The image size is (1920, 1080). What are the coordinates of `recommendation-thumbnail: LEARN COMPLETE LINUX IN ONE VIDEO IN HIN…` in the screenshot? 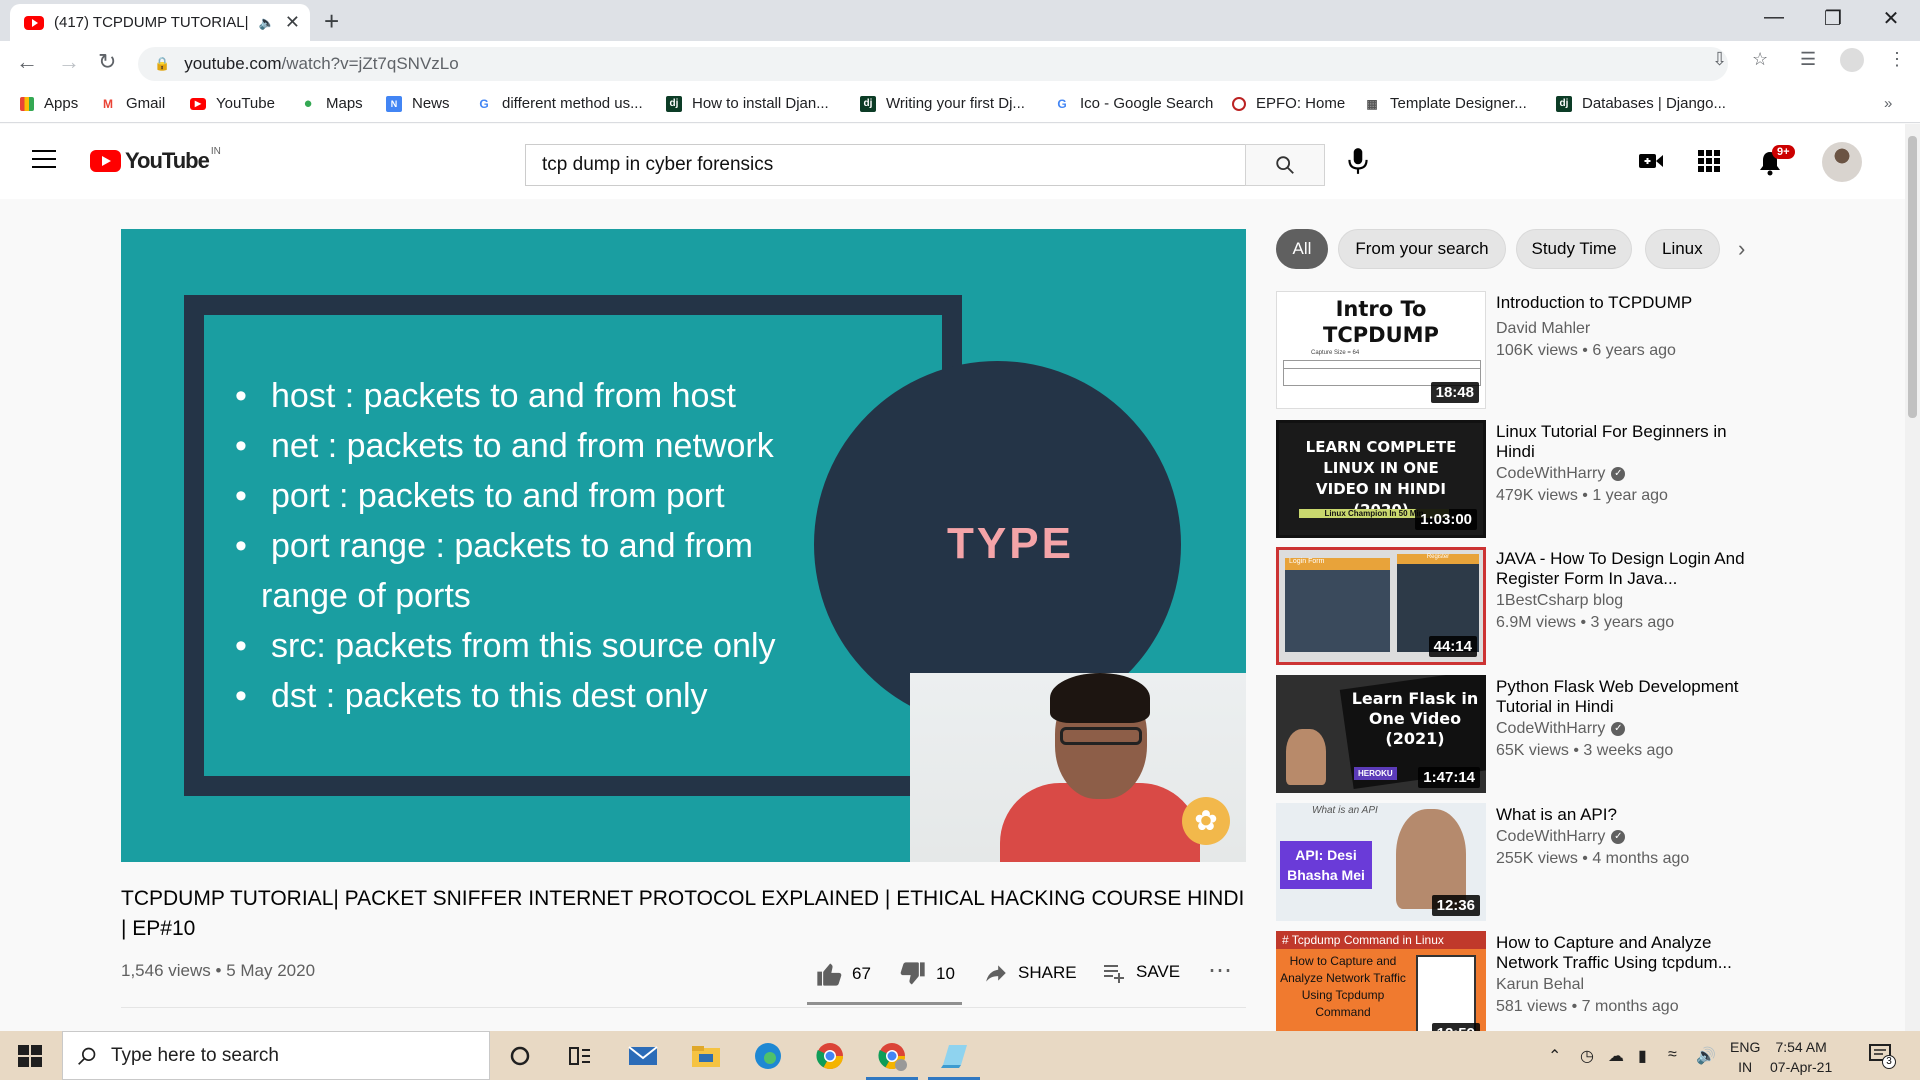 It's located at (1381, 479).